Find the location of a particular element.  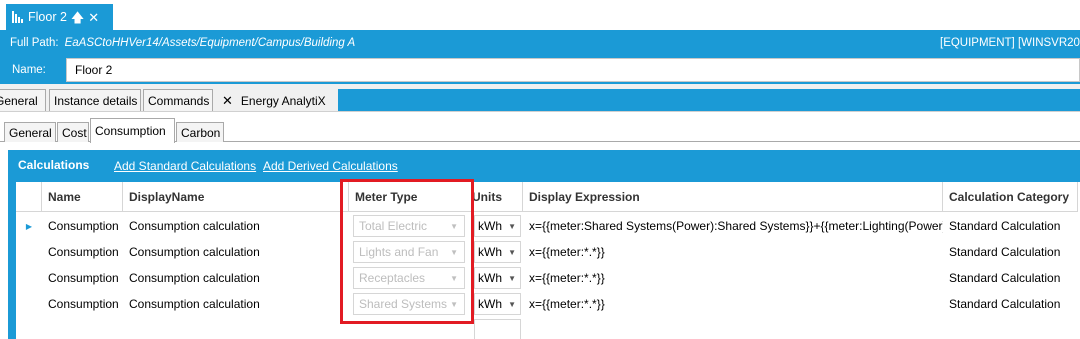

row-header-corner is located at coordinates (29, 197).